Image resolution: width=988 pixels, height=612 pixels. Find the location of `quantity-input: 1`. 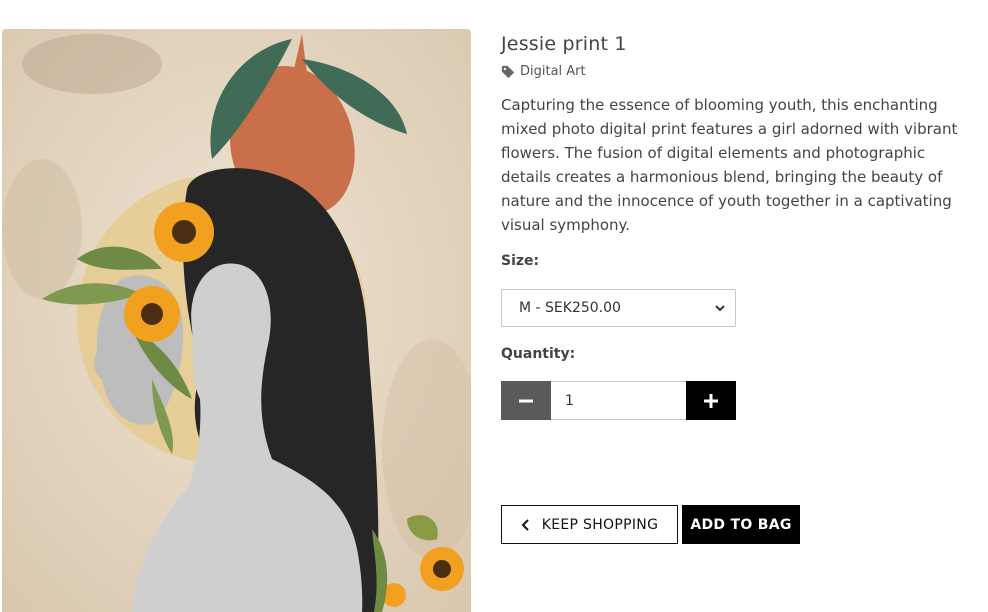

quantity-input: 1 is located at coordinates (618, 400).